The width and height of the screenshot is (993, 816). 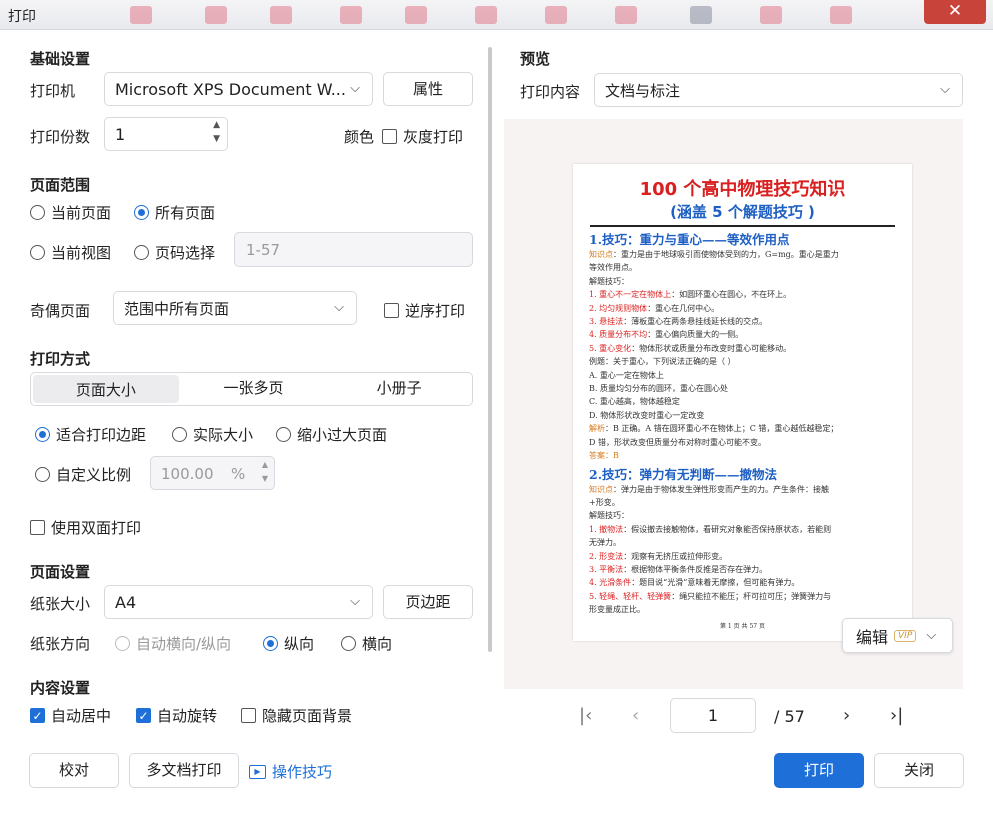 What do you see at coordinates (635, 715) in the screenshot?
I see `prev-page-icon: ‹` at bounding box center [635, 715].